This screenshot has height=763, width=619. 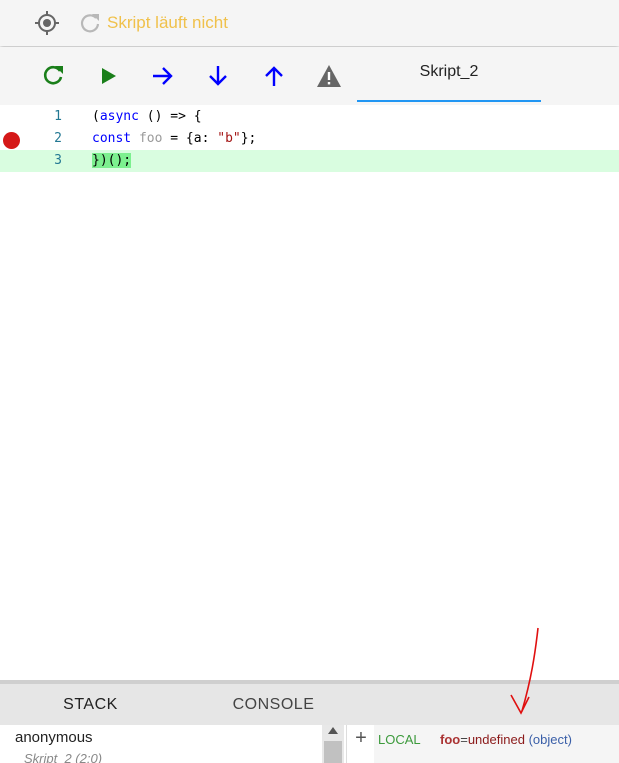 I want to click on execution-highlight: })();, so click(x=112, y=160).